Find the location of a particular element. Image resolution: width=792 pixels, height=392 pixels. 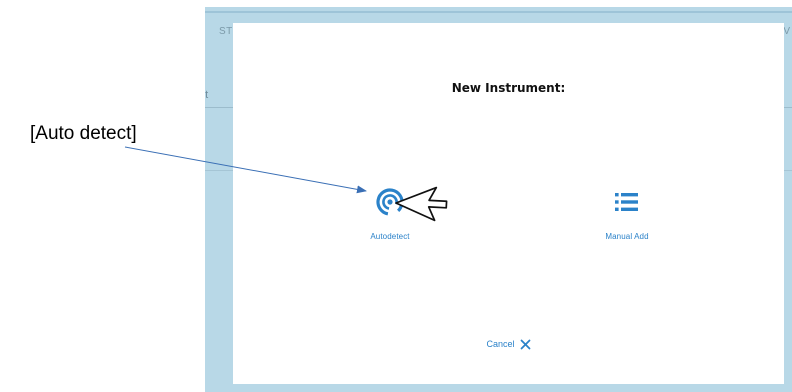

manual-add-option: Manual Add is located at coordinates (627, 214).